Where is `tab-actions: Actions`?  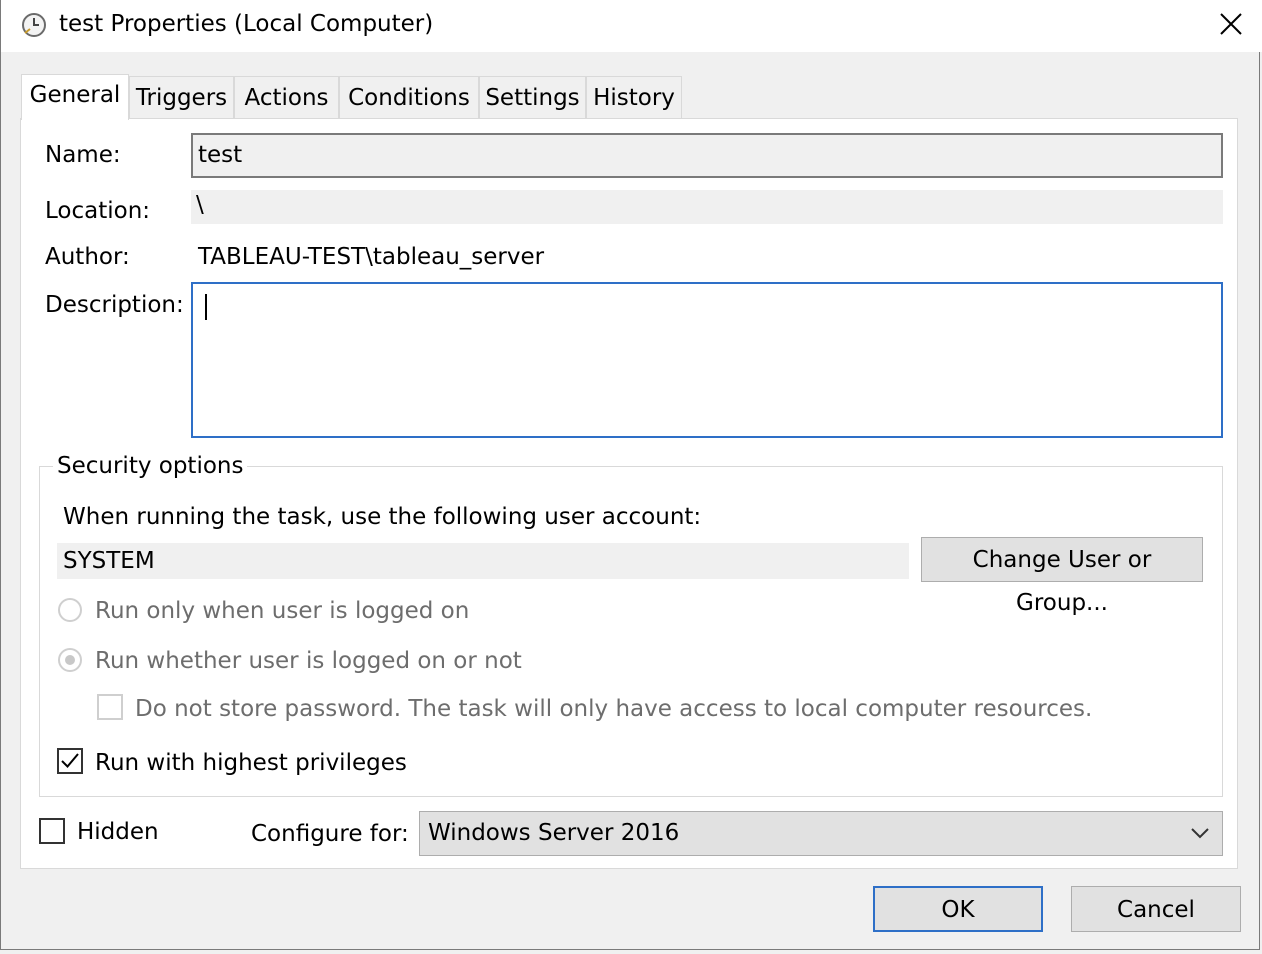
tab-actions: Actions is located at coordinates (286, 97).